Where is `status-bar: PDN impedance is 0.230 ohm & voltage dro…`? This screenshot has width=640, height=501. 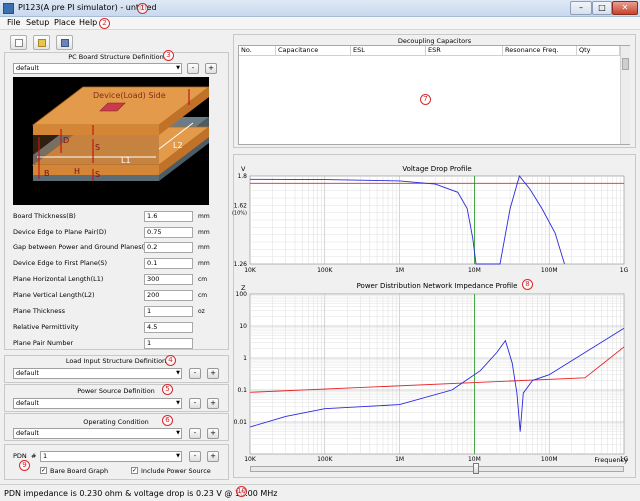 status-bar: PDN impedance is 0.230 ohm & voltage dro… is located at coordinates (320, 492).